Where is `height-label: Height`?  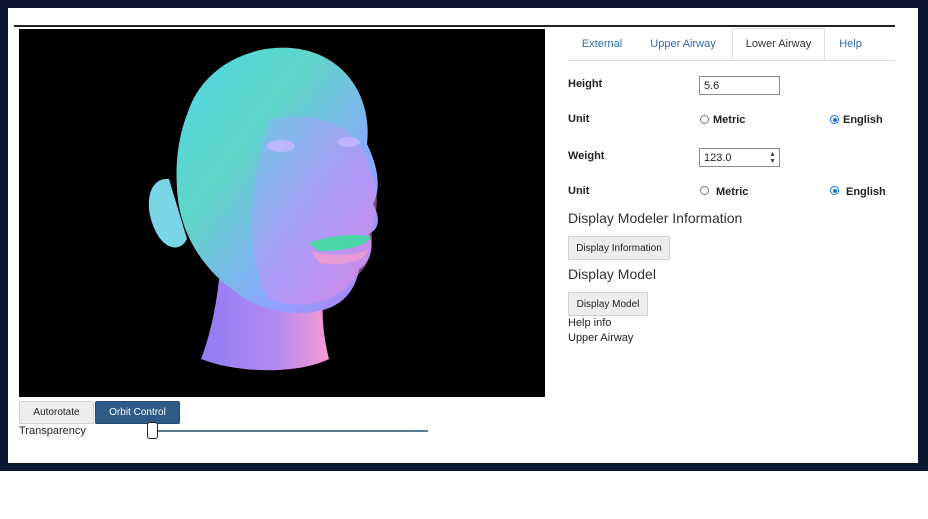
height-label: Height is located at coordinates (585, 84).